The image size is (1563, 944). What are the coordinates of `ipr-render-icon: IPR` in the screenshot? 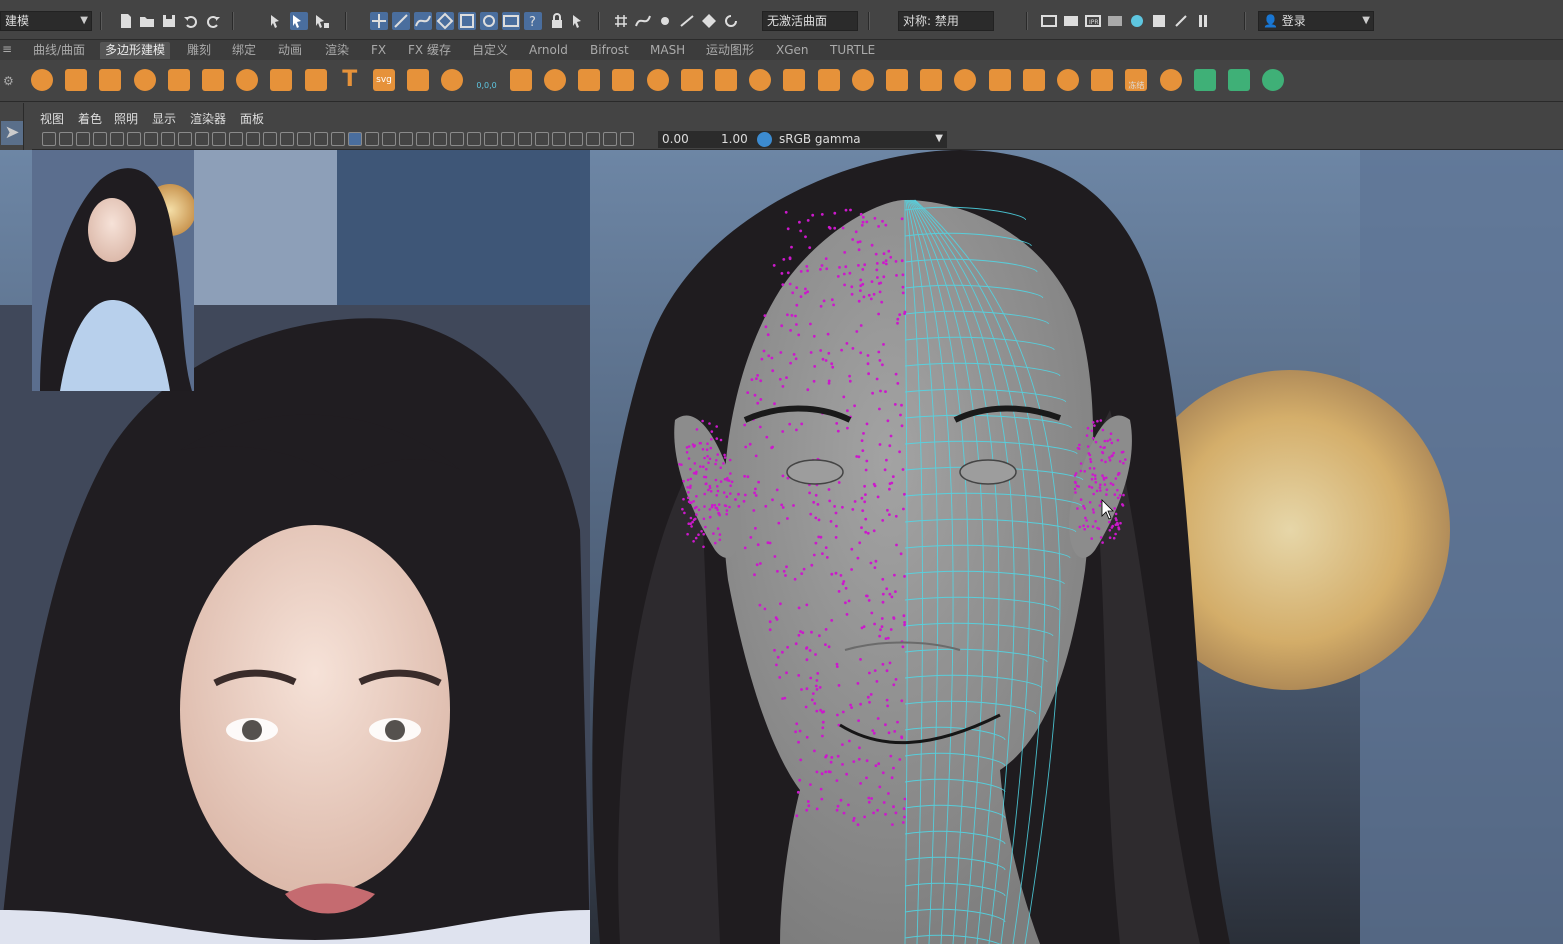 It's located at (1093, 21).